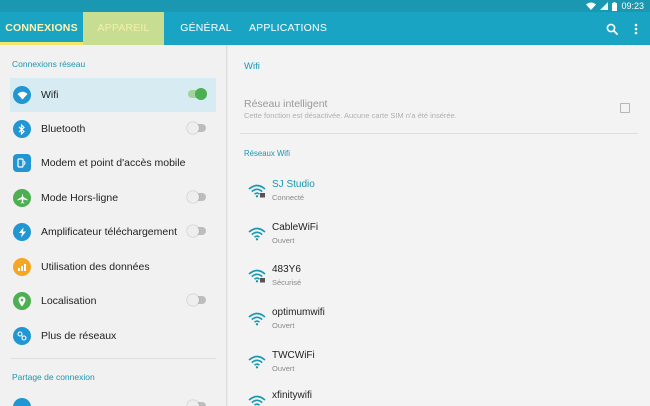 The image size is (650, 406). I want to click on bluetooth-icon, so click(22, 129).